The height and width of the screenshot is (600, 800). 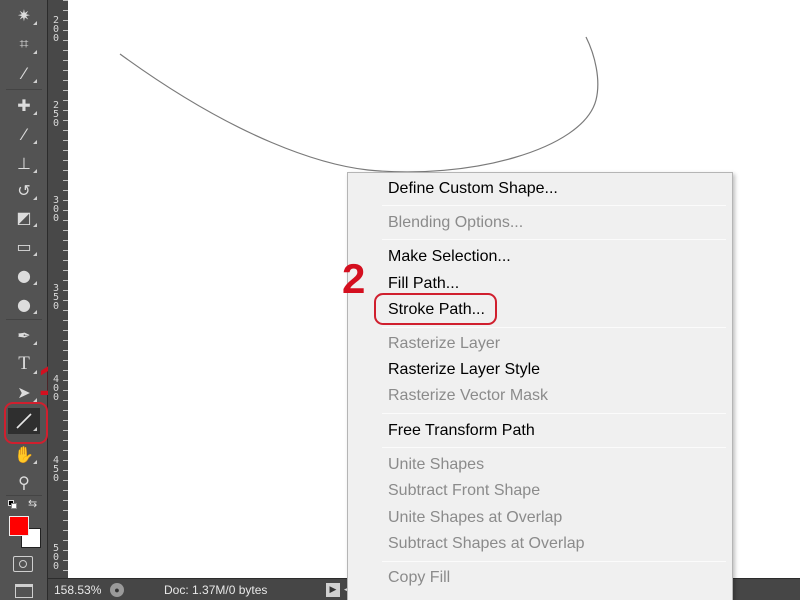 I want to click on ruler-label: 200, so click(x=56, y=29).